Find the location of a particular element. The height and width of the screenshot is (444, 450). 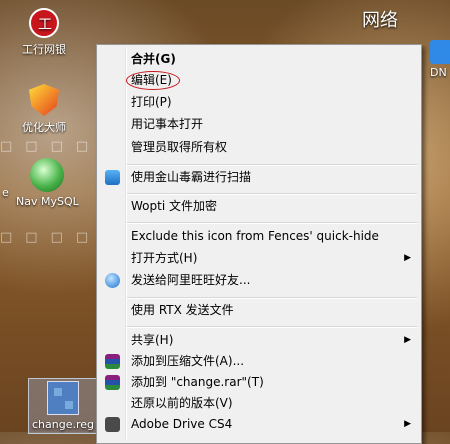

navicat-mysql-icon is located at coordinates (47, 175).